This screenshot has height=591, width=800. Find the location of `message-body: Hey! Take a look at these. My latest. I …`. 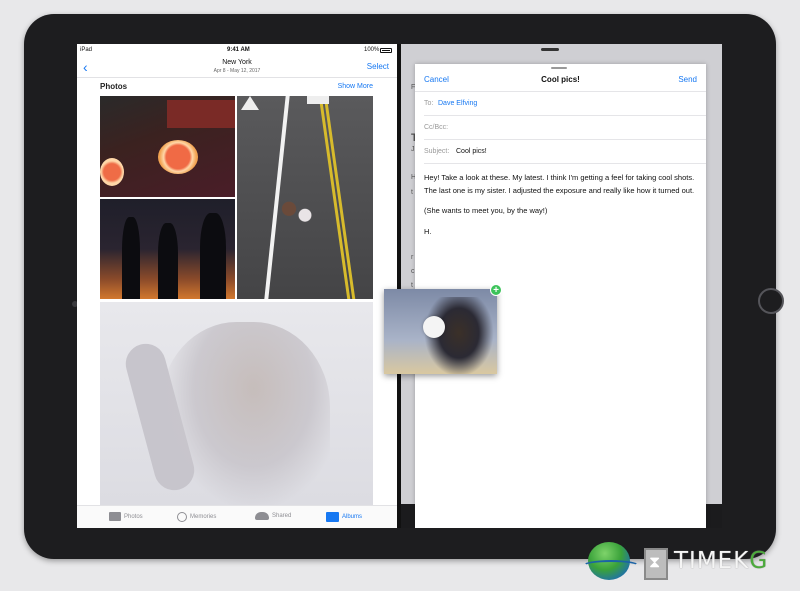

message-body: Hey! Take a look at these. My latest. I … is located at coordinates (561, 209).